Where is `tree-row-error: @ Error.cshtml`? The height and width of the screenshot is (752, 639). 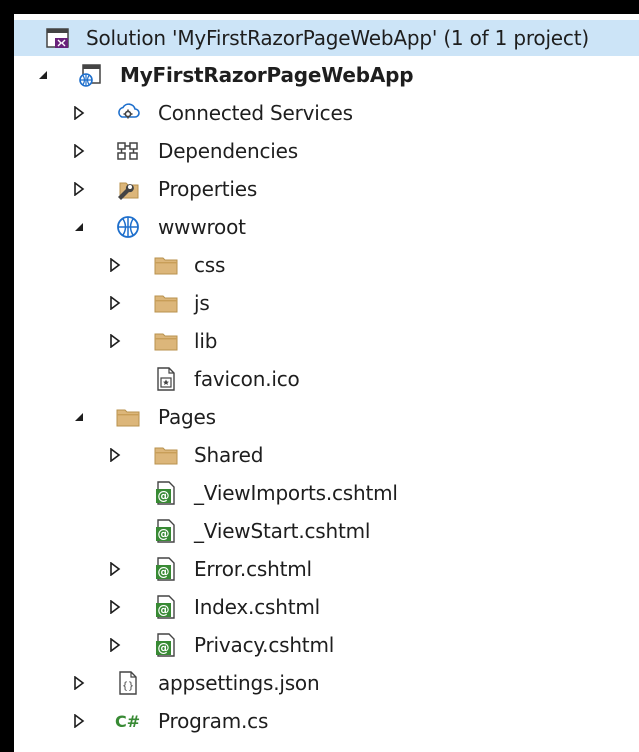 tree-row-error: @ Error.cshtml is located at coordinates (326, 569).